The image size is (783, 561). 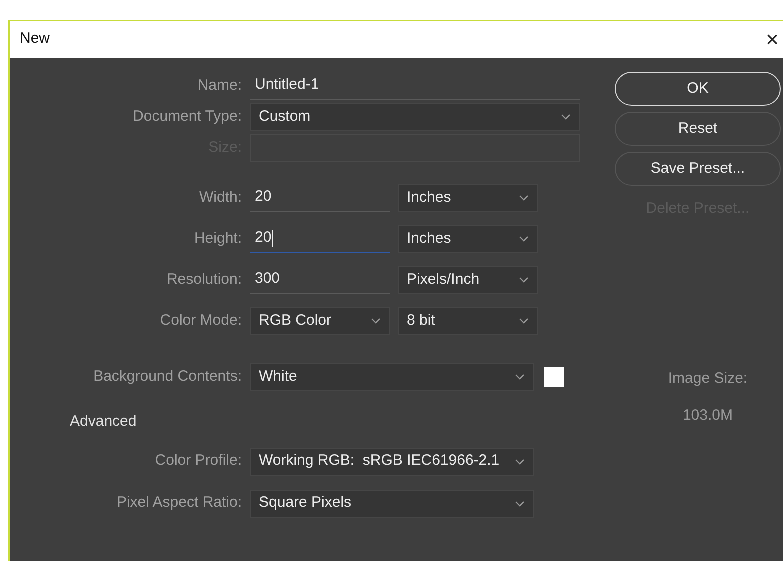 I want to click on color-swatch, so click(x=554, y=377).